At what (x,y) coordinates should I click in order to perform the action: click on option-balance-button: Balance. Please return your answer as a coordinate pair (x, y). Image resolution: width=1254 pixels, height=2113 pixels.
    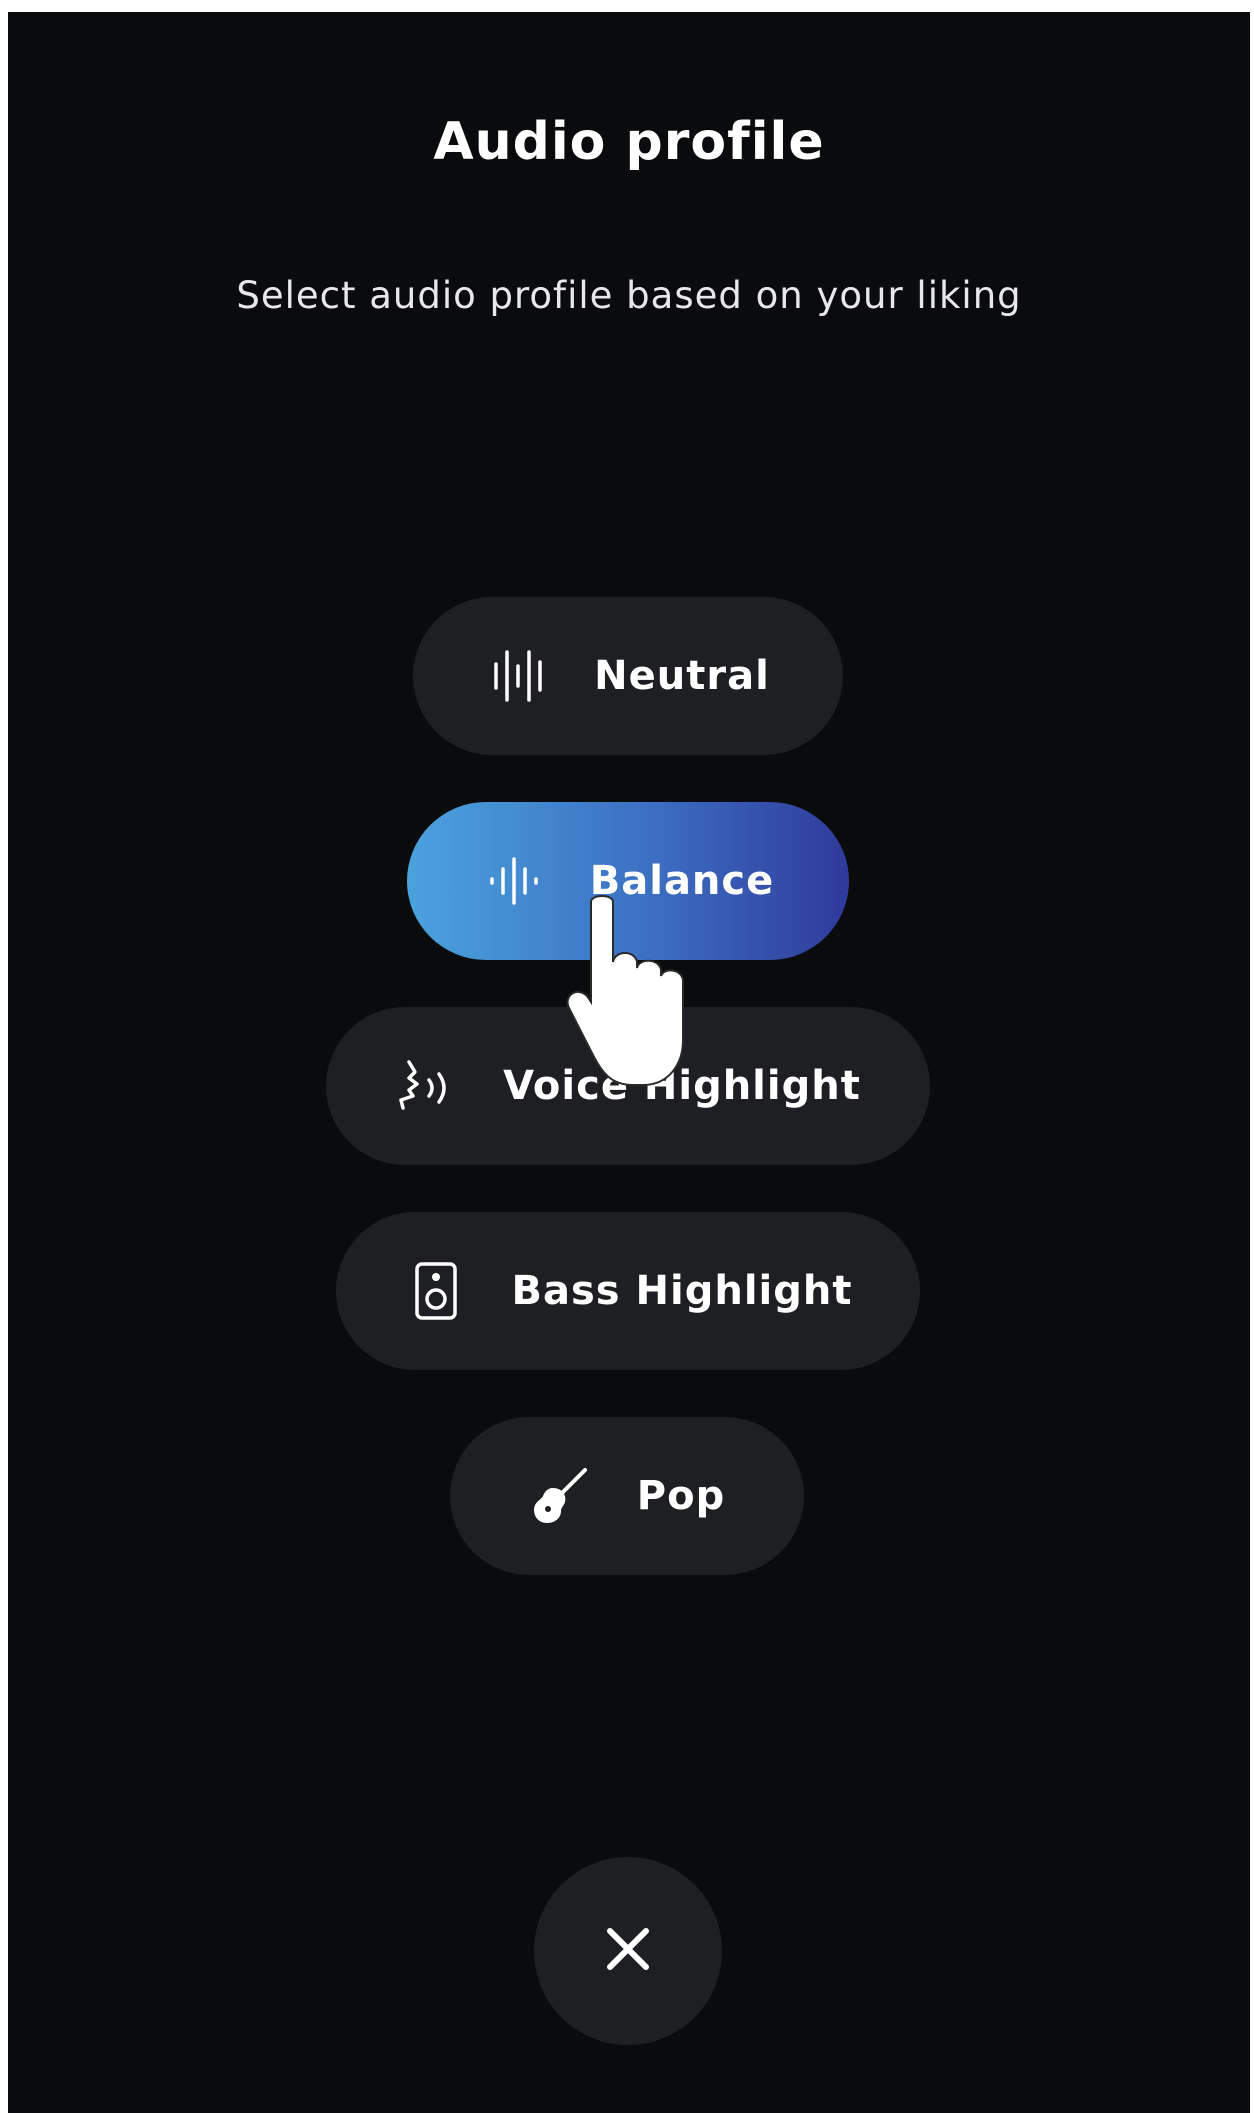
    Looking at the image, I should click on (628, 881).